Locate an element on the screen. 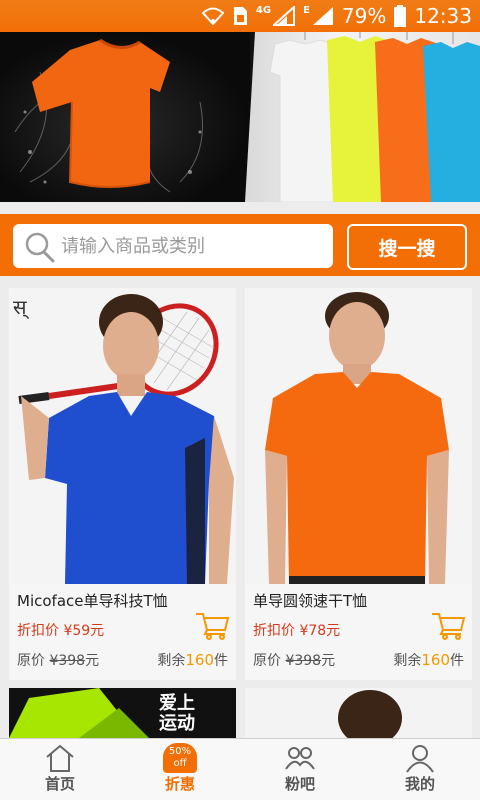 Image resolution: width=480 pixels, height=800 pixels. status-bar: 4G E 79% 12:33 is located at coordinates (240, 16).